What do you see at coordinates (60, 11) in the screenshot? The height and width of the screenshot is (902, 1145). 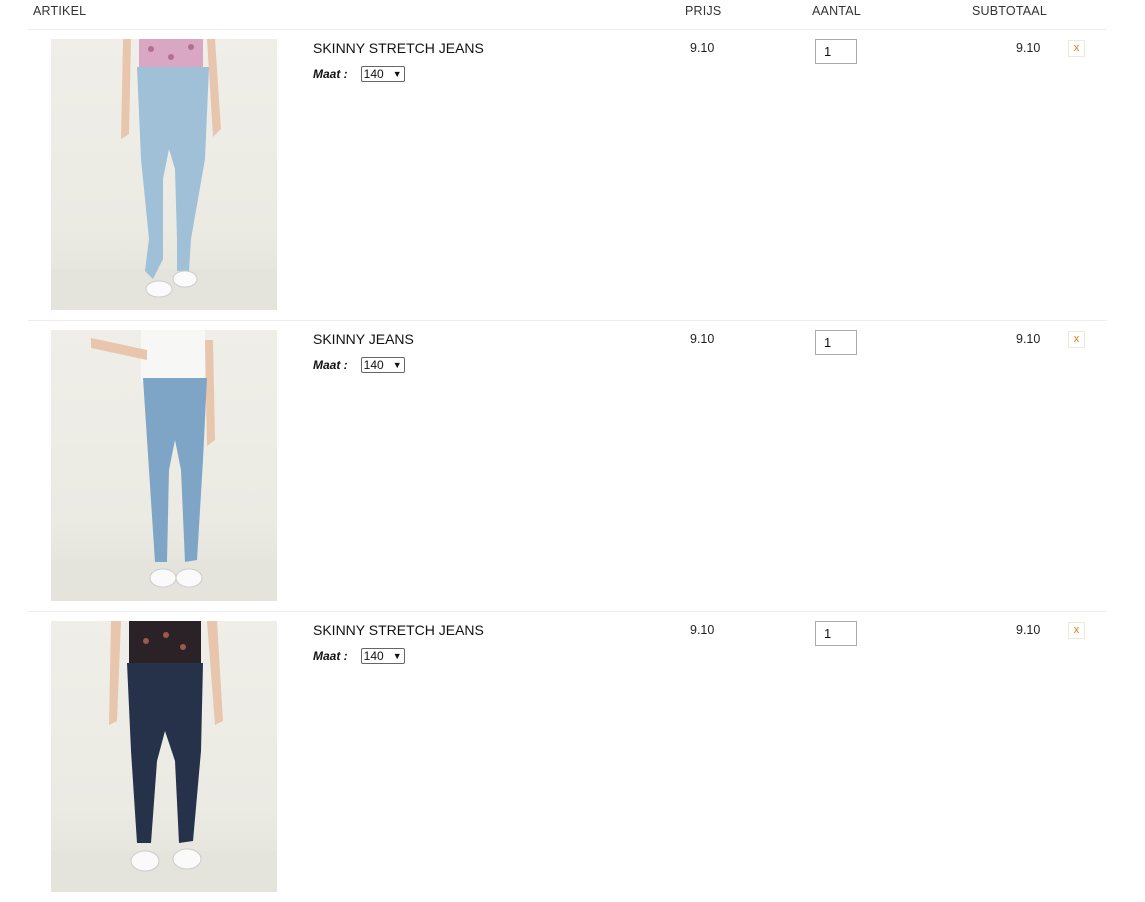 I see `header-artikel: ARTIKEL` at bounding box center [60, 11].